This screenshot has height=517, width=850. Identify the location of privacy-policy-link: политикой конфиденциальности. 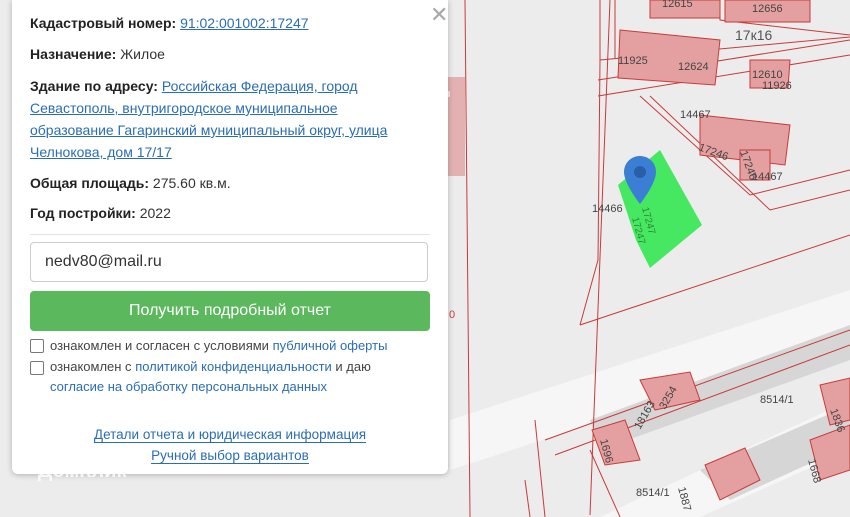
(233, 366).